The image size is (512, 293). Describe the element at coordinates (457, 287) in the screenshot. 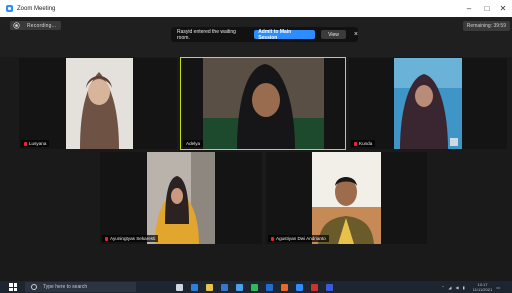

I see `volume-icon: ◀` at that location.